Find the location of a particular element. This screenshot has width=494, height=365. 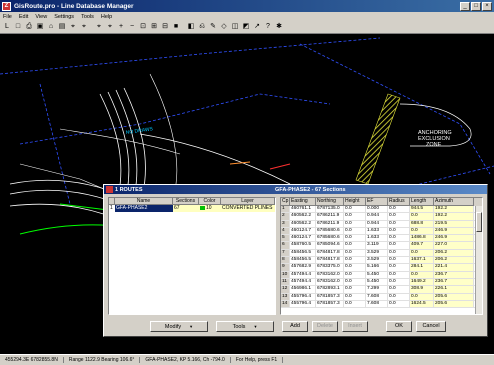

toolbar-tool-icon: + is located at coordinates (121, 27).